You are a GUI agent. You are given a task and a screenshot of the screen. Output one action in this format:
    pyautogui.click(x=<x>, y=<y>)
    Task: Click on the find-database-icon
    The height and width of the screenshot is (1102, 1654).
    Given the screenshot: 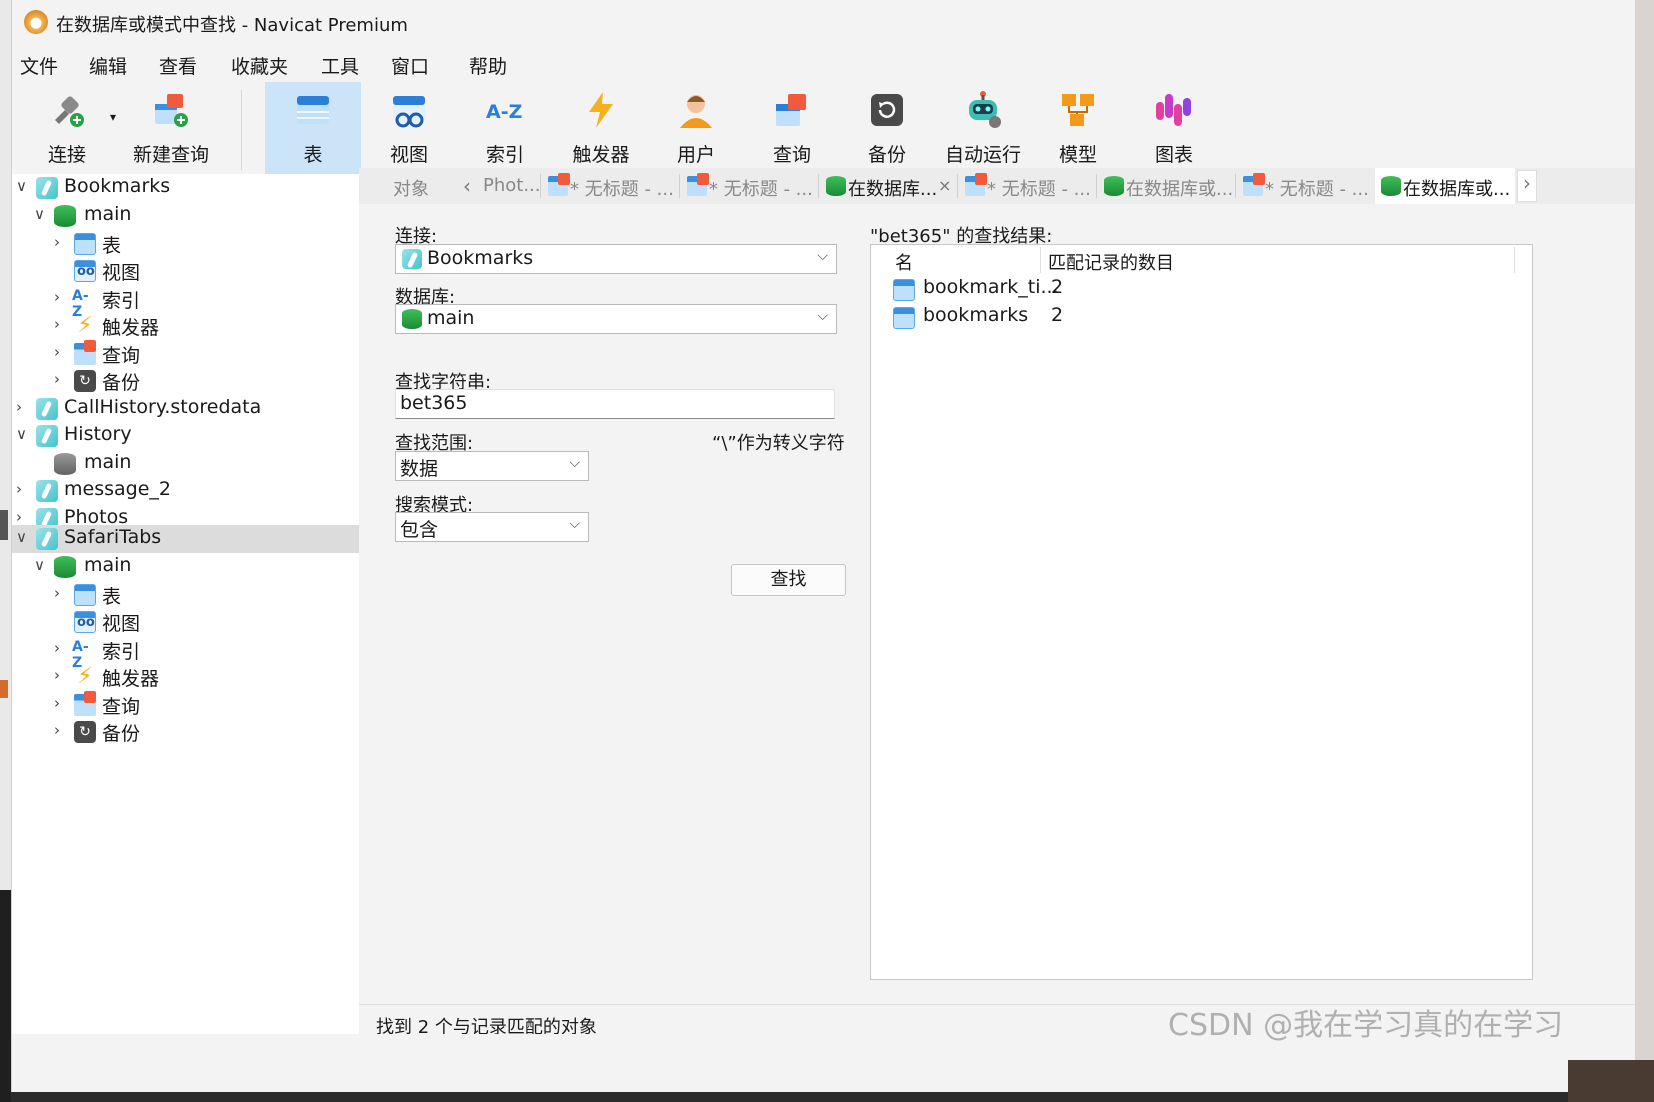 What is the action you would take?
    pyautogui.click(x=1114, y=186)
    